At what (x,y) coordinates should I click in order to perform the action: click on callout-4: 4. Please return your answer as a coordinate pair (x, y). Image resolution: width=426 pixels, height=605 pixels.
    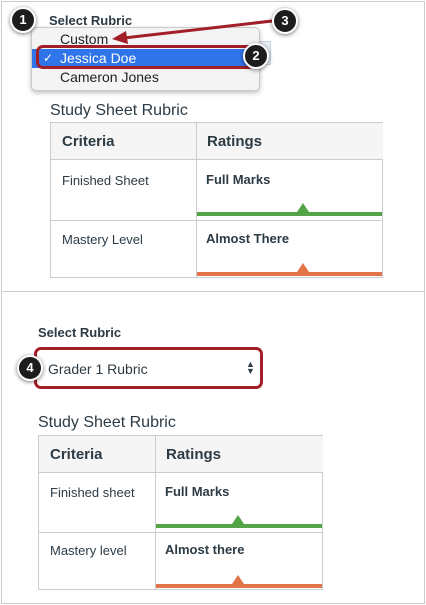
    Looking at the image, I should click on (30, 368).